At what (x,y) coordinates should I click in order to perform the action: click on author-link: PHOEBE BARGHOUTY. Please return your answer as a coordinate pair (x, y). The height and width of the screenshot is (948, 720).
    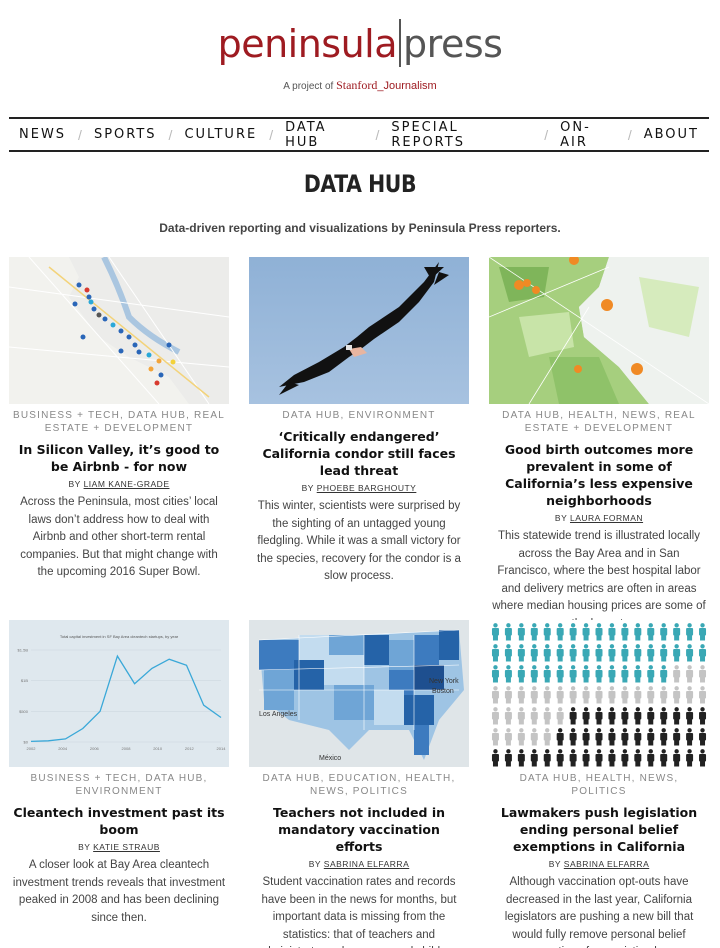
    Looking at the image, I should click on (367, 488).